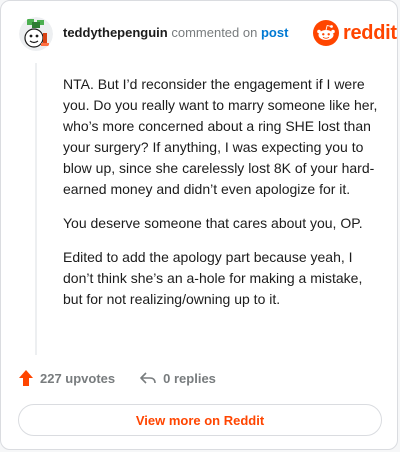 Image resolution: width=400 pixels, height=452 pixels. What do you see at coordinates (78, 378) in the screenshot?
I see `upvote-count: 227 upvotes` at bounding box center [78, 378].